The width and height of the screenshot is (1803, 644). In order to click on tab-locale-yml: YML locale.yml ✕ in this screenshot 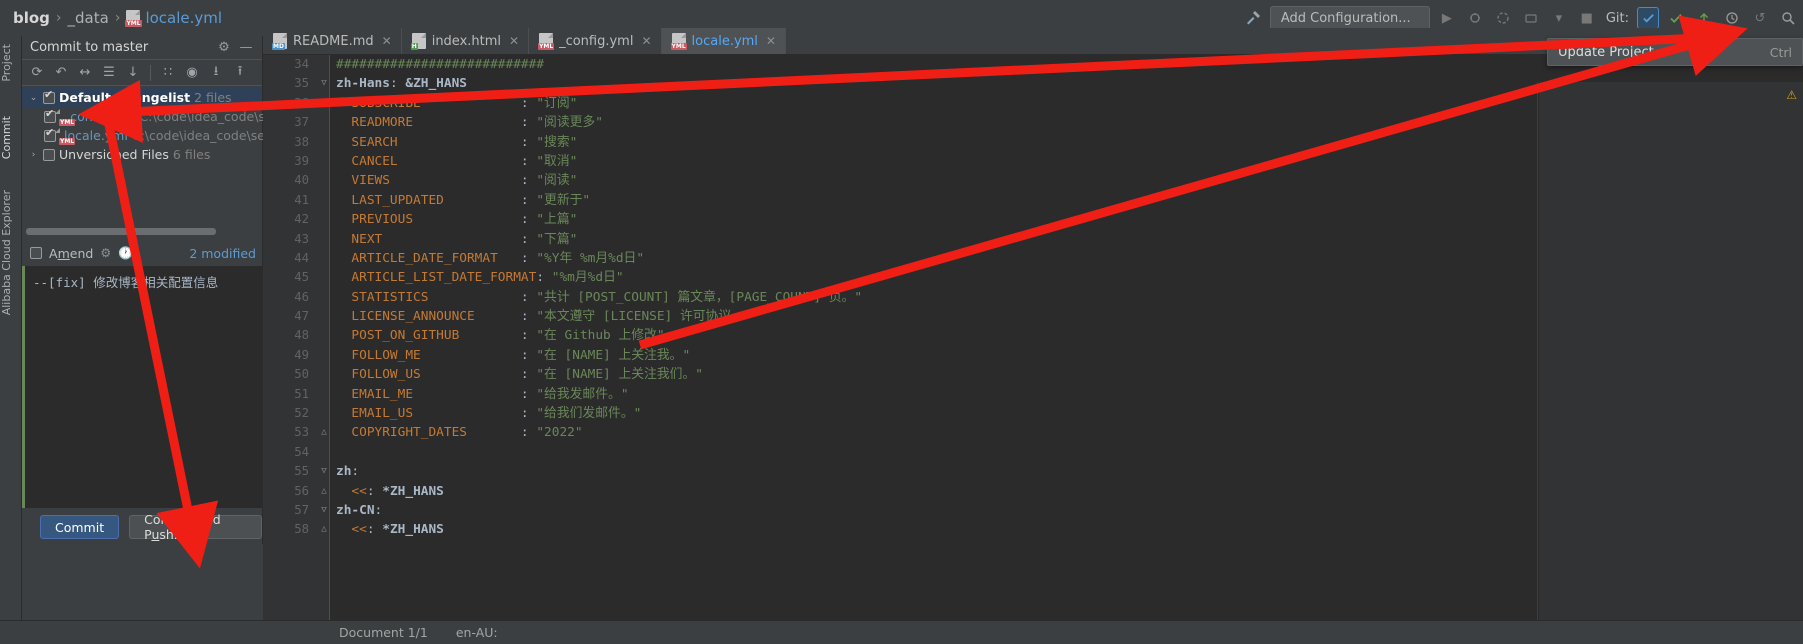, I will do `click(723, 41)`.